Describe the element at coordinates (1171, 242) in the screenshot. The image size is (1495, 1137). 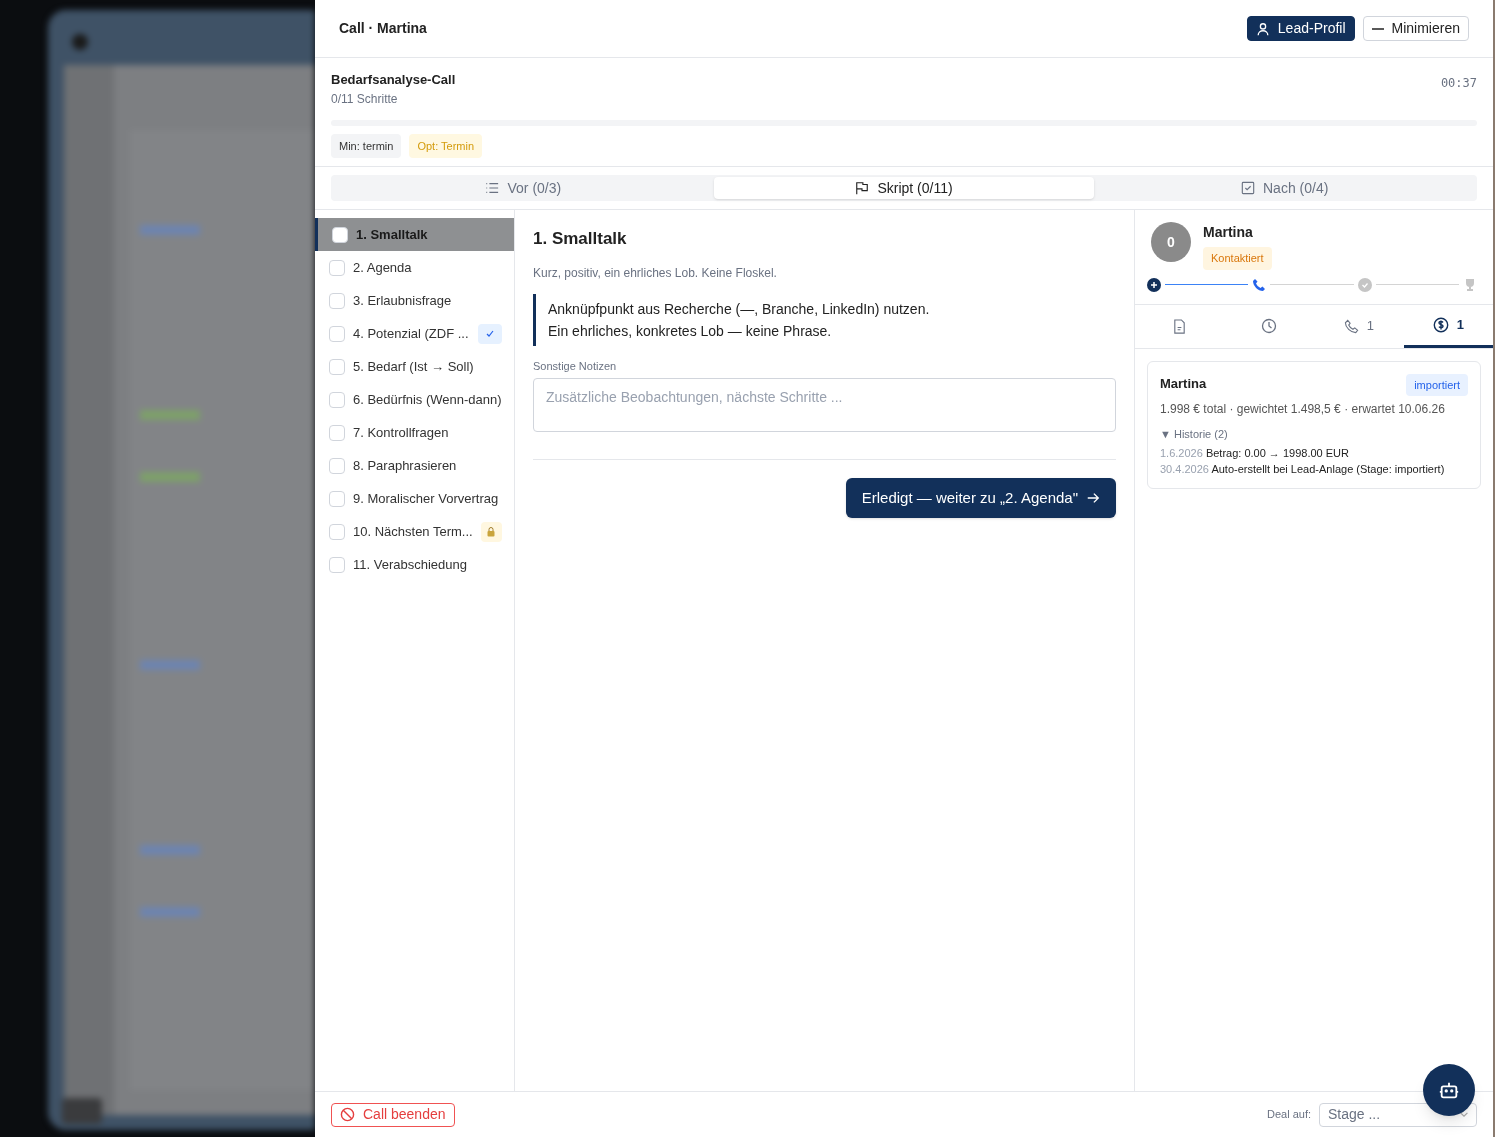
I see `avatar: 0` at that location.